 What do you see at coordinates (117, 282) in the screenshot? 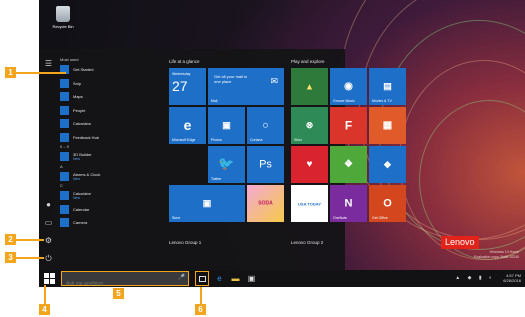
I see `search-input` at bounding box center [117, 282].